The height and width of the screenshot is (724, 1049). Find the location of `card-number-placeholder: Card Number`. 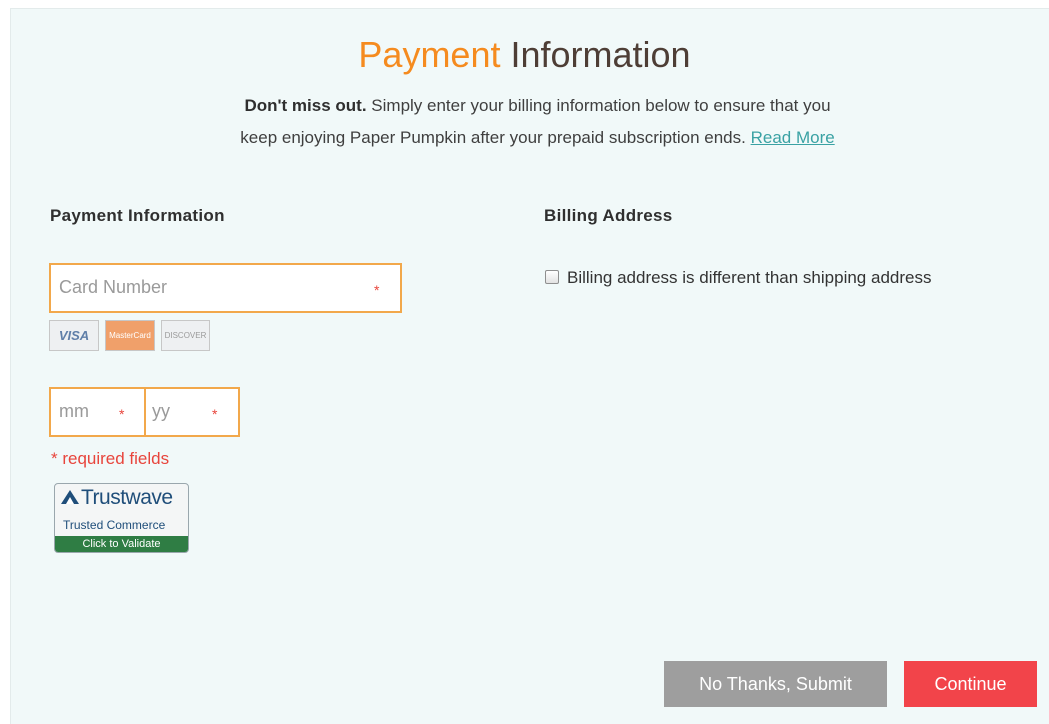

card-number-placeholder: Card Number is located at coordinates (113, 287).